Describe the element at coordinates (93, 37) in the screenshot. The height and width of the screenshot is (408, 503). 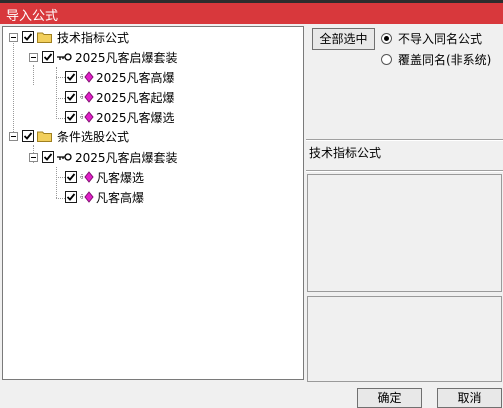
I see `tree-group-label: 技术指标公式` at that location.